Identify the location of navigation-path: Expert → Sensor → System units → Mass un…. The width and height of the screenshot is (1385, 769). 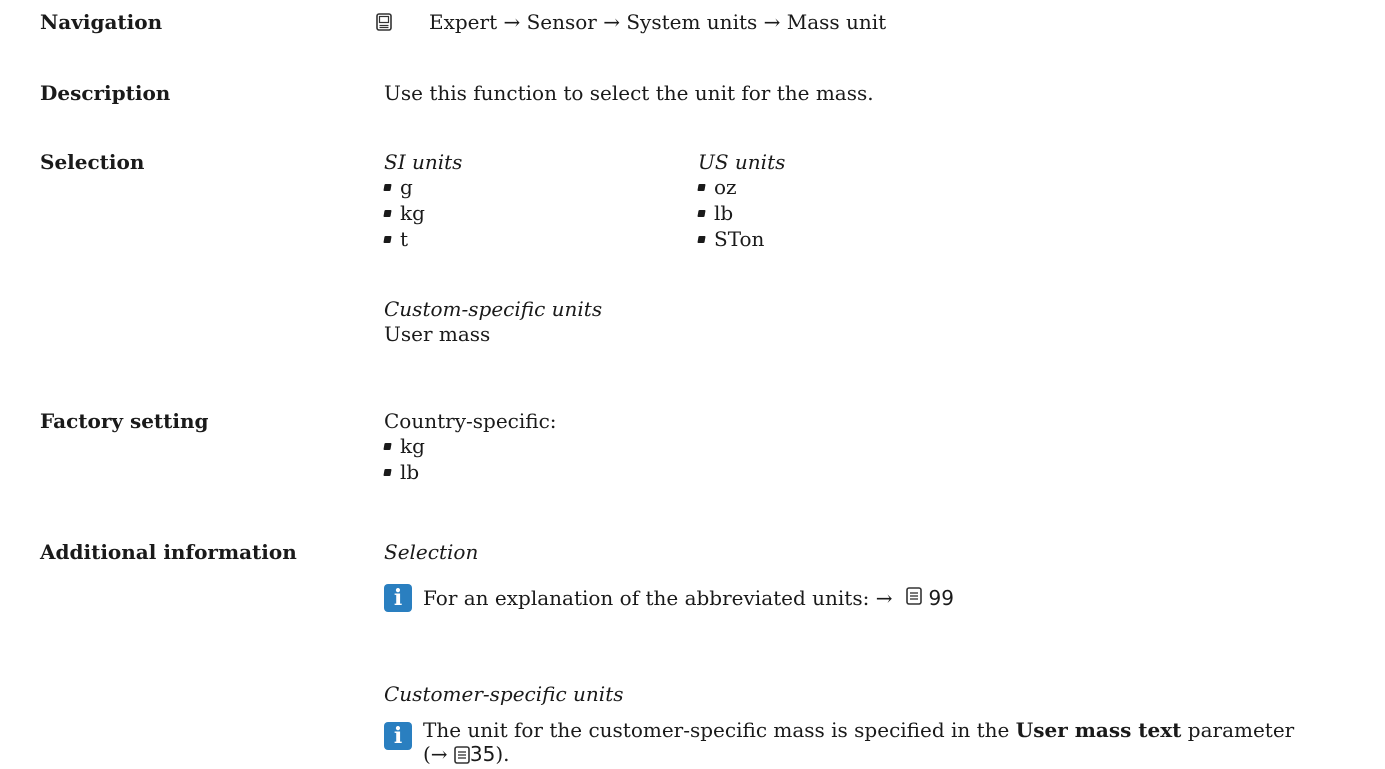
(658, 22).